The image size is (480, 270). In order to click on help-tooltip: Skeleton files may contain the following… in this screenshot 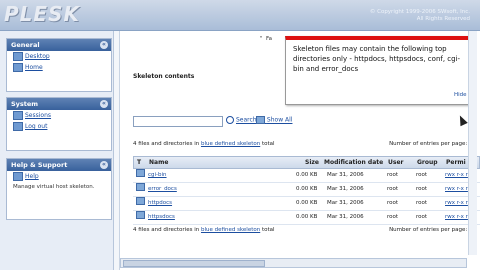, I will do `click(377, 70)`.